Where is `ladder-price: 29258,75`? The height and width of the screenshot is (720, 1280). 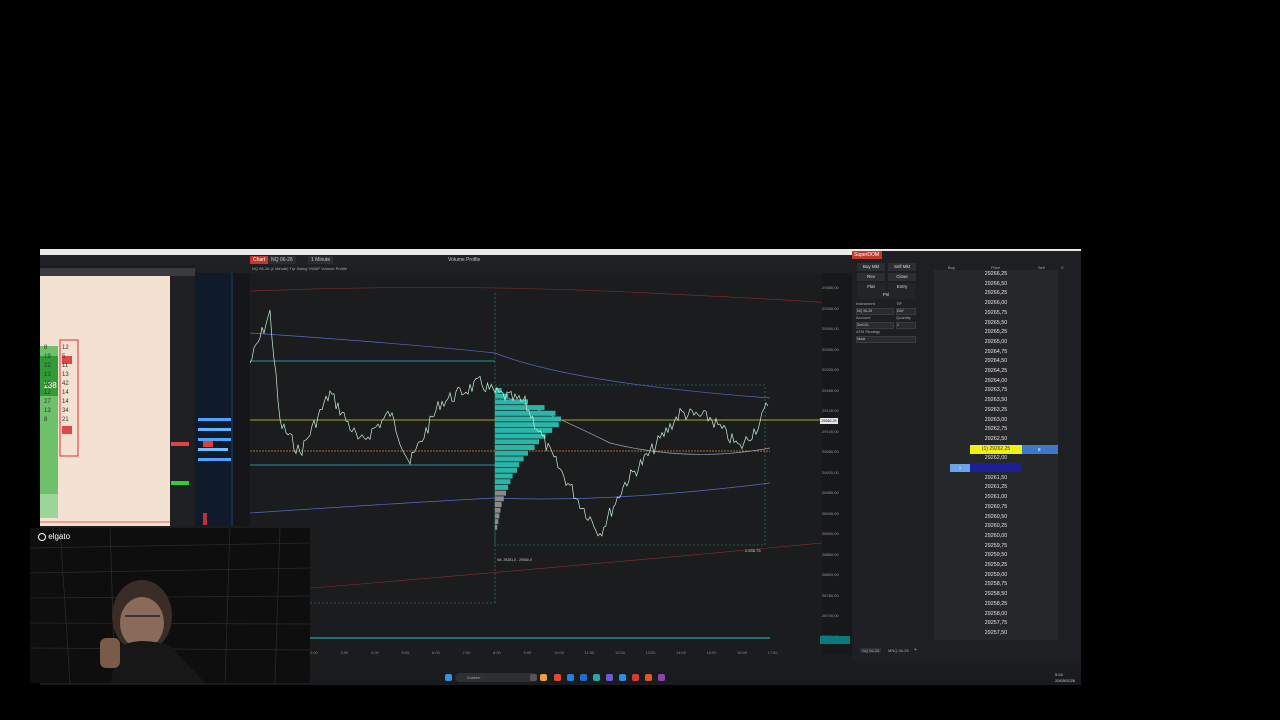
ladder-price: 29258,75 is located at coordinates (996, 585).